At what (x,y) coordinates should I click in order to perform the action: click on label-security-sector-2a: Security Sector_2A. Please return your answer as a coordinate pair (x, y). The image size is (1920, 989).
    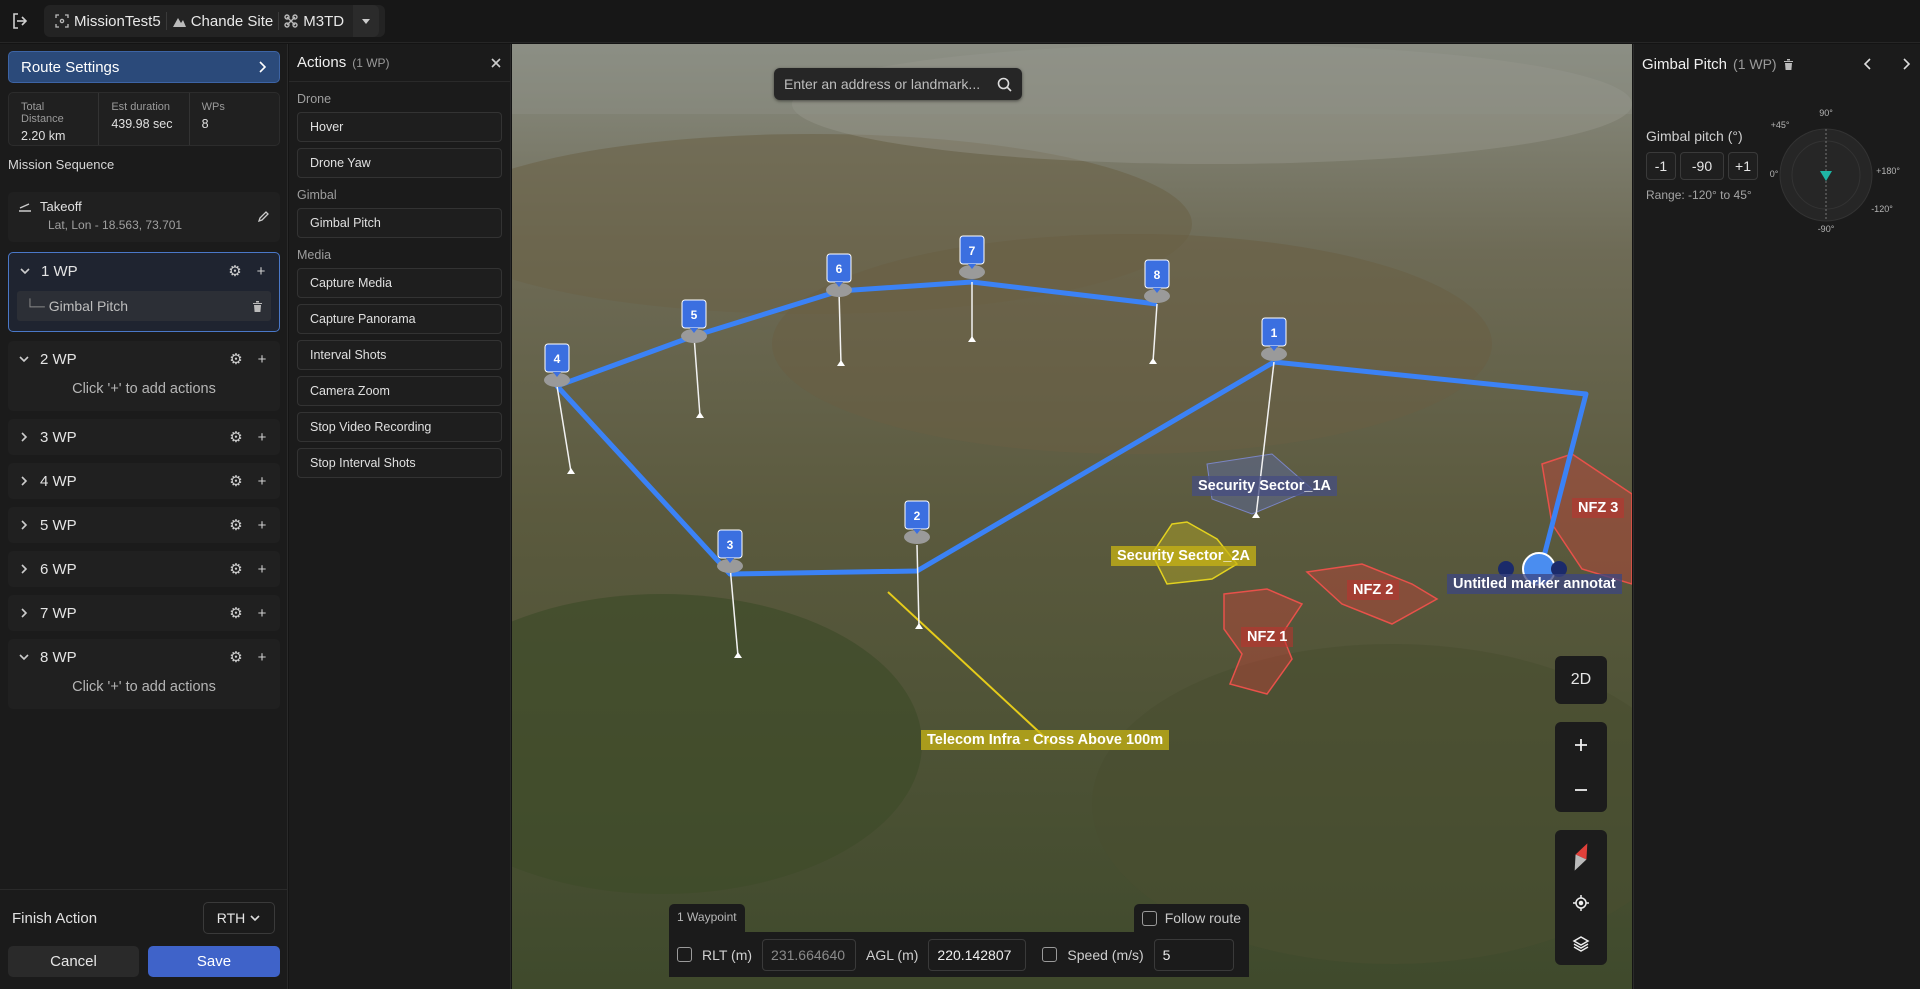
    Looking at the image, I should click on (1183, 556).